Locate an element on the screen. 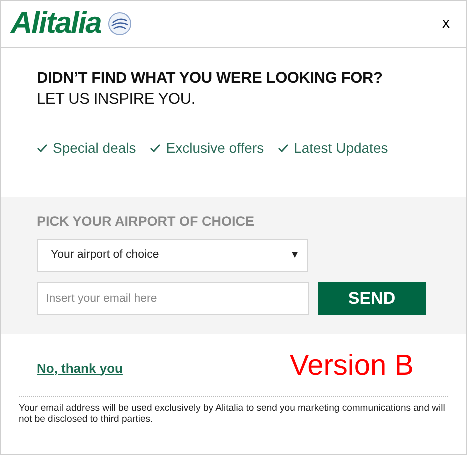  form-title: PICK YOUR AIRPORT OF CHOICE is located at coordinates (146, 222).